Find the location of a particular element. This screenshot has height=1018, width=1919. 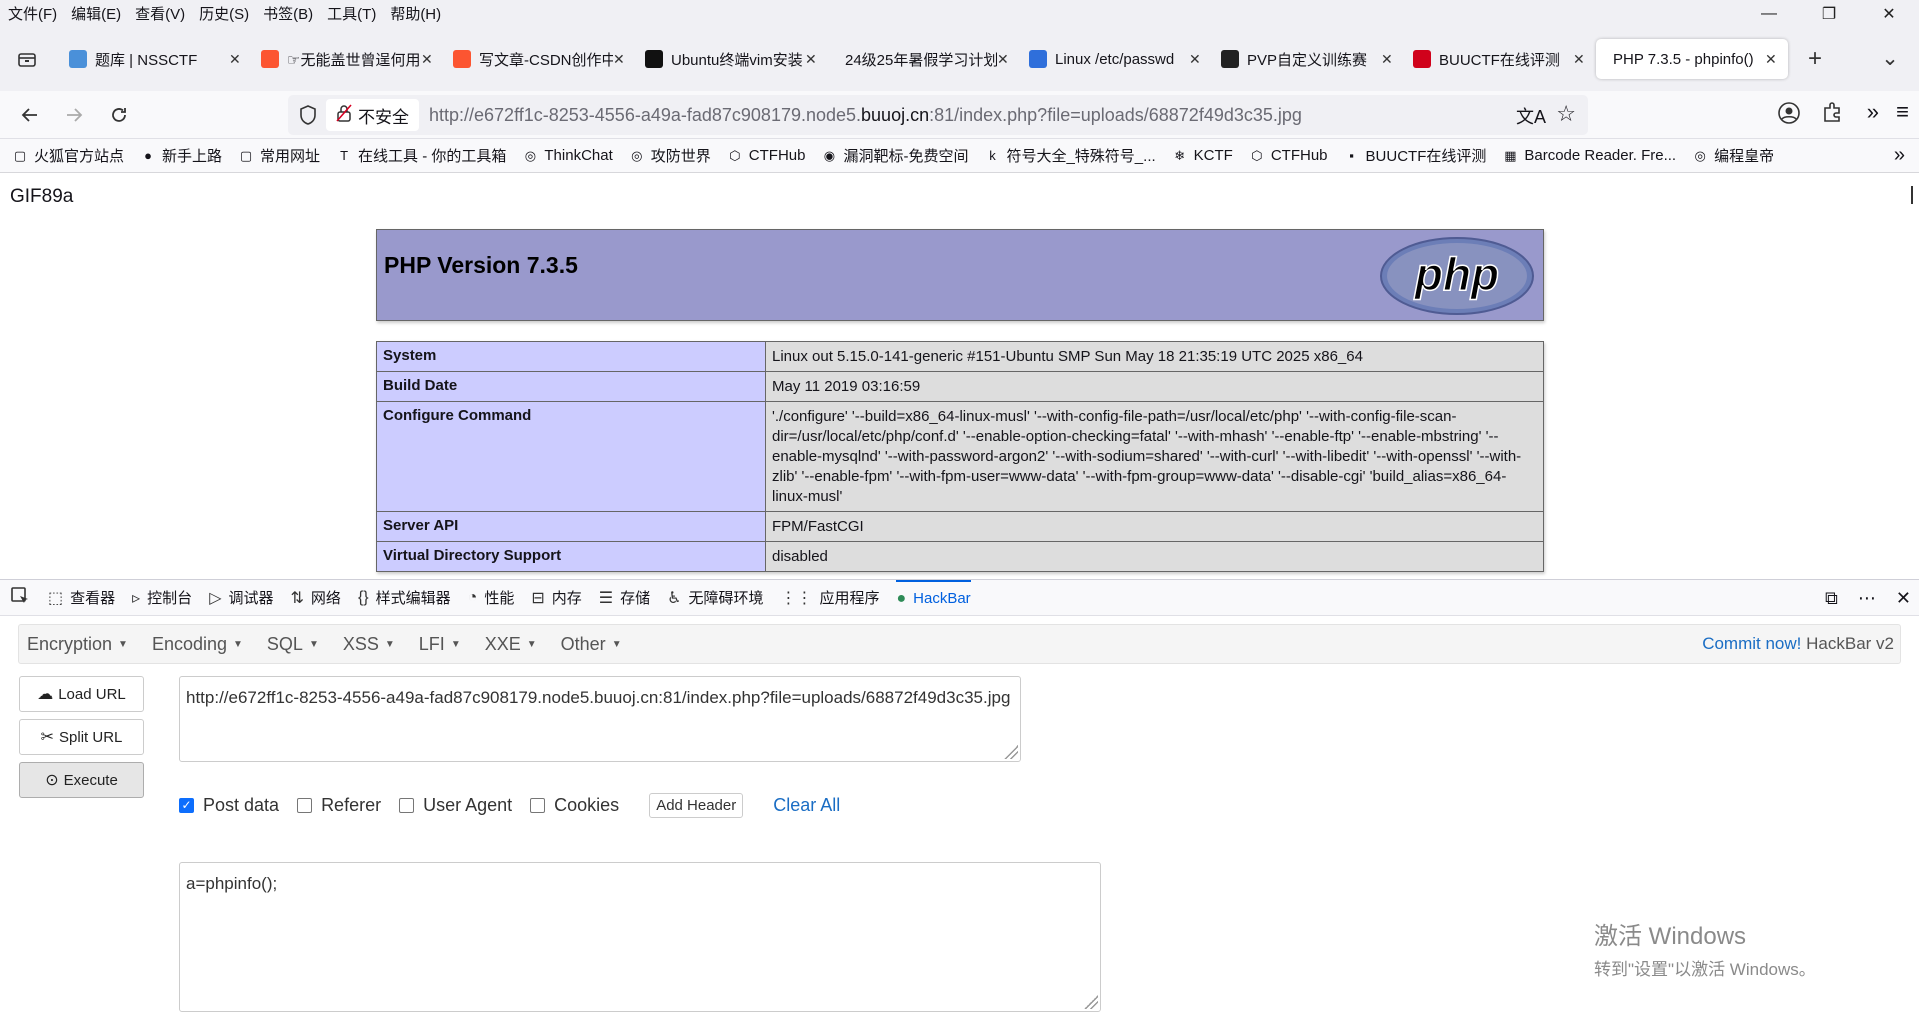

option-checkbox: ✓ Post data is located at coordinates (229, 805).